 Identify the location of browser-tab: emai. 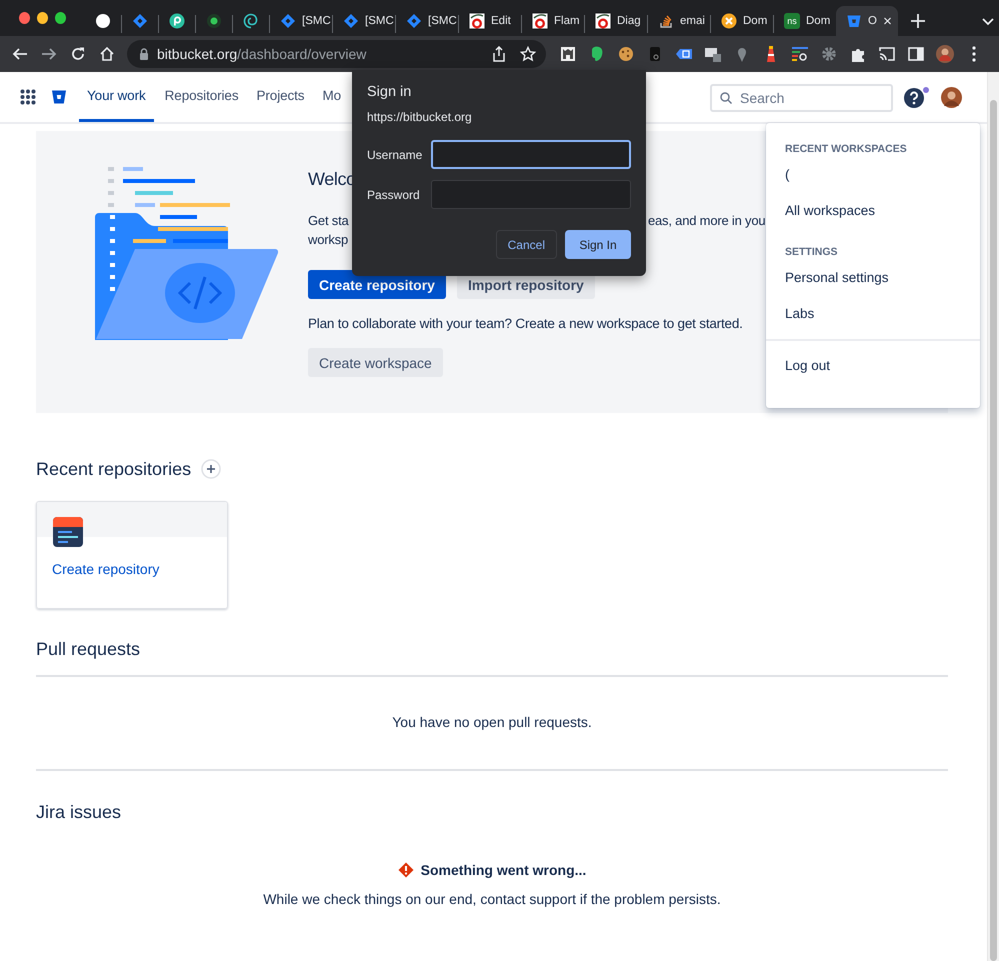
(679, 21).